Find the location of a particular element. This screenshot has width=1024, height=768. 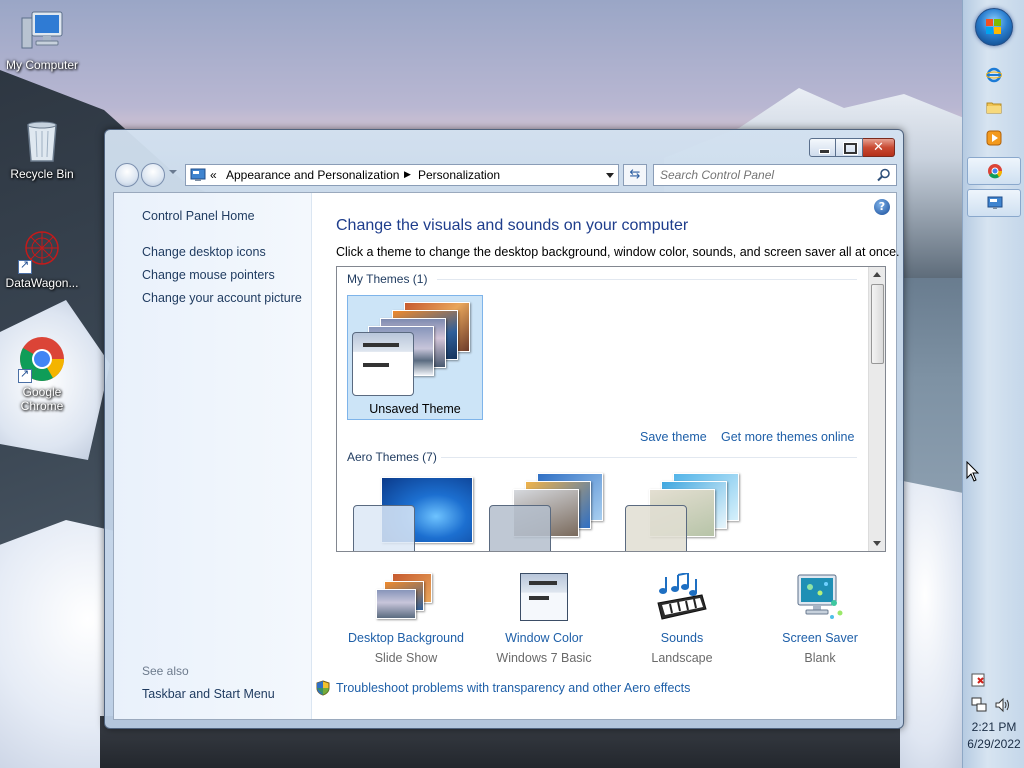

breadcrumb-appearance: Appearance and Personalization is located at coordinates (312, 175).